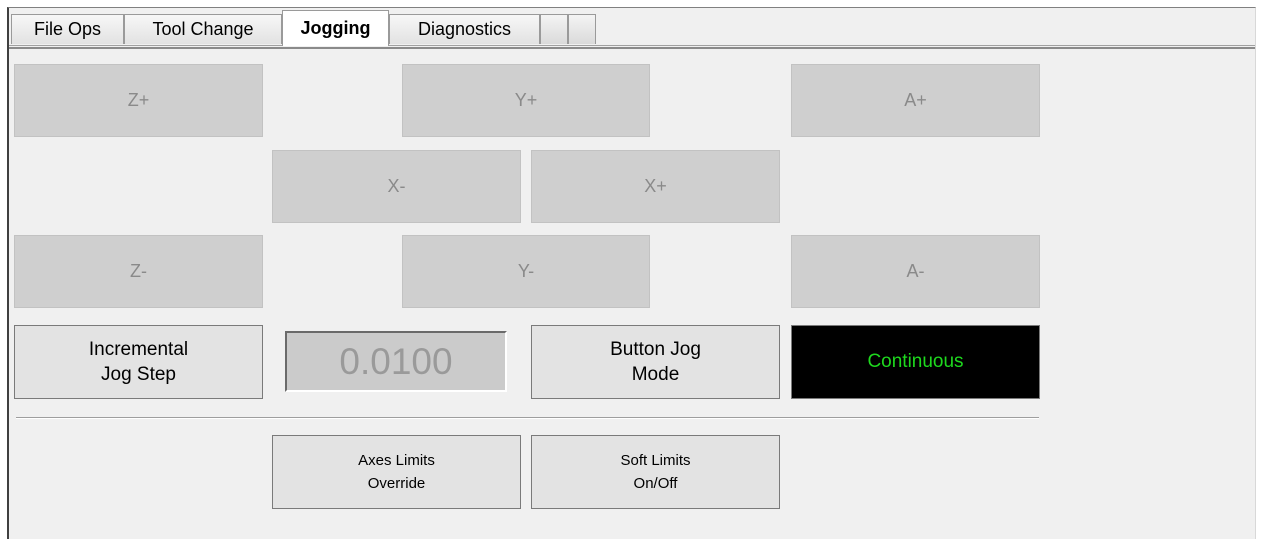 This screenshot has width=1263, height=539. I want to click on tab-label: File Ops, so click(67, 29).